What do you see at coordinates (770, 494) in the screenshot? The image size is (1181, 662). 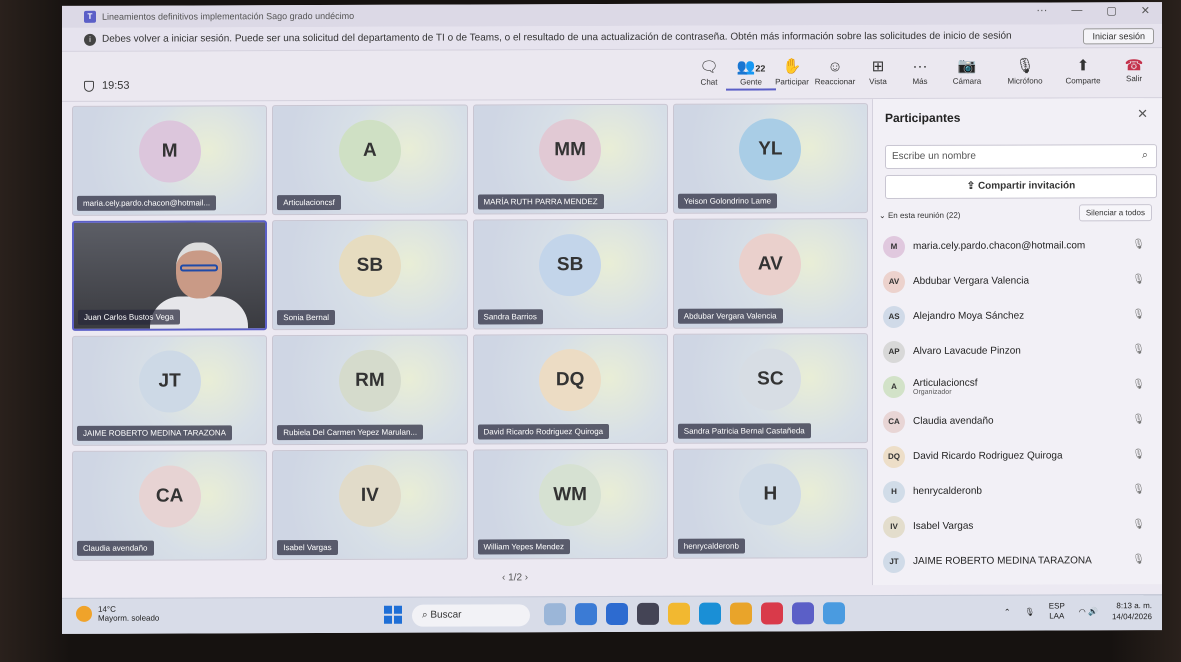 I see `avatar: H` at bounding box center [770, 494].